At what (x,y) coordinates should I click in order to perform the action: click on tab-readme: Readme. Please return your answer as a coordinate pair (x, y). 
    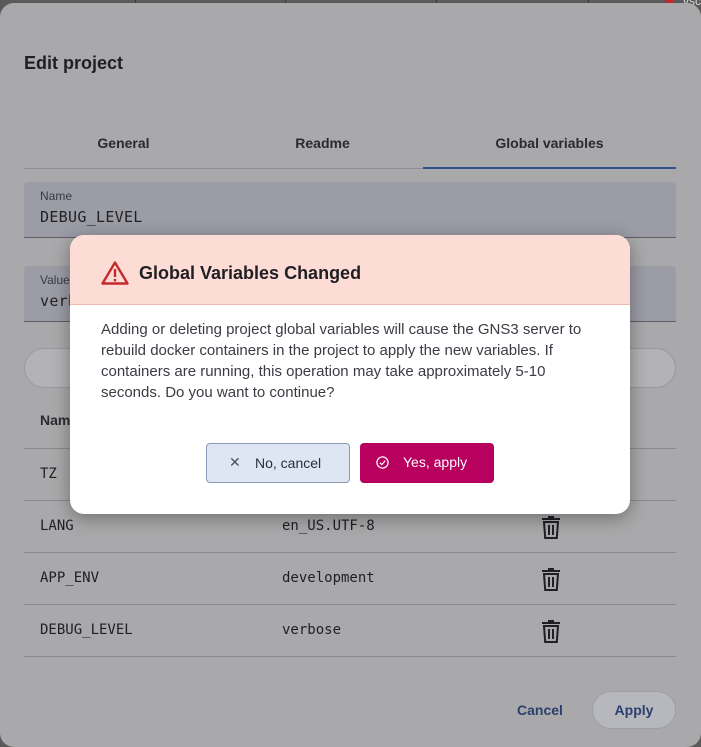
    Looking at the image, I should click on (322, 143).